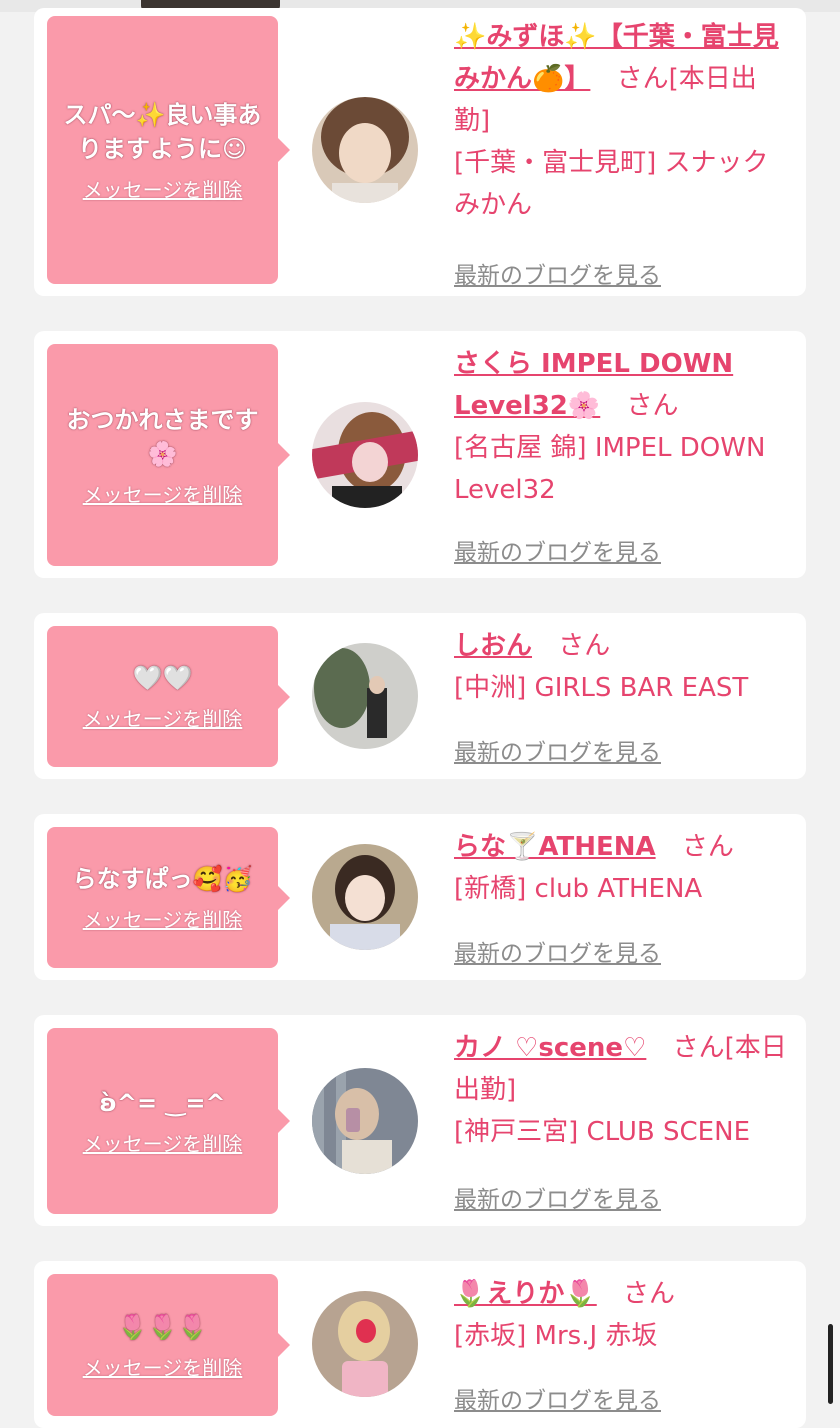 The width and height of the screenshot is (840, 1428). What do you see at coordinates (168, 696) in the screenshot?
I see `message-bubble: 🤍🤍 メッセージを削除` at bounding box center [168, 696].